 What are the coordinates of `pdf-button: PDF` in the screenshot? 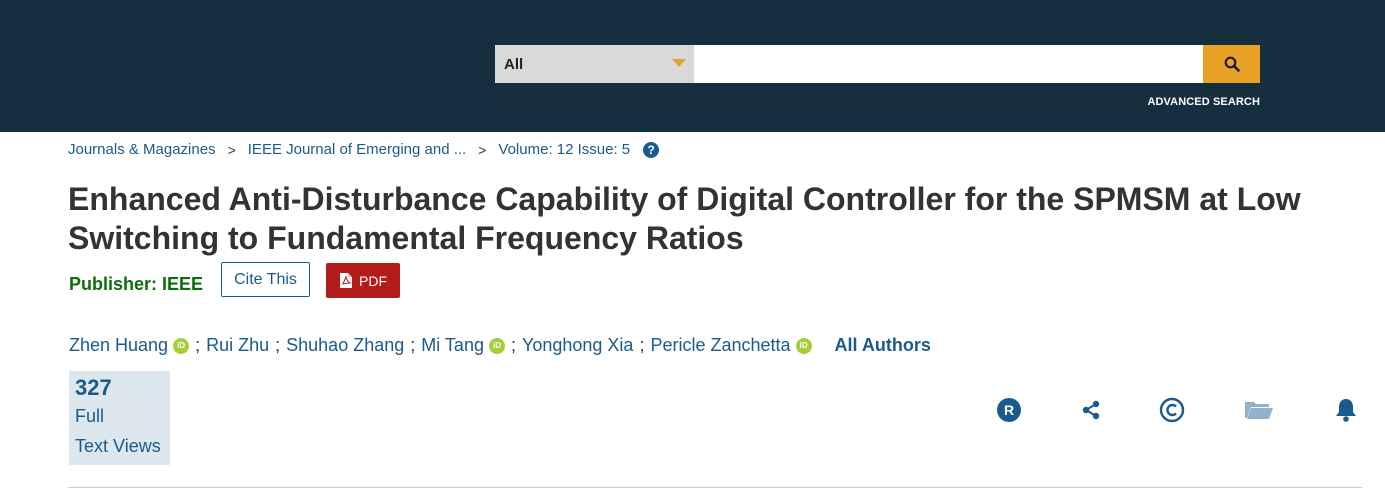 It's located at (363, 280).